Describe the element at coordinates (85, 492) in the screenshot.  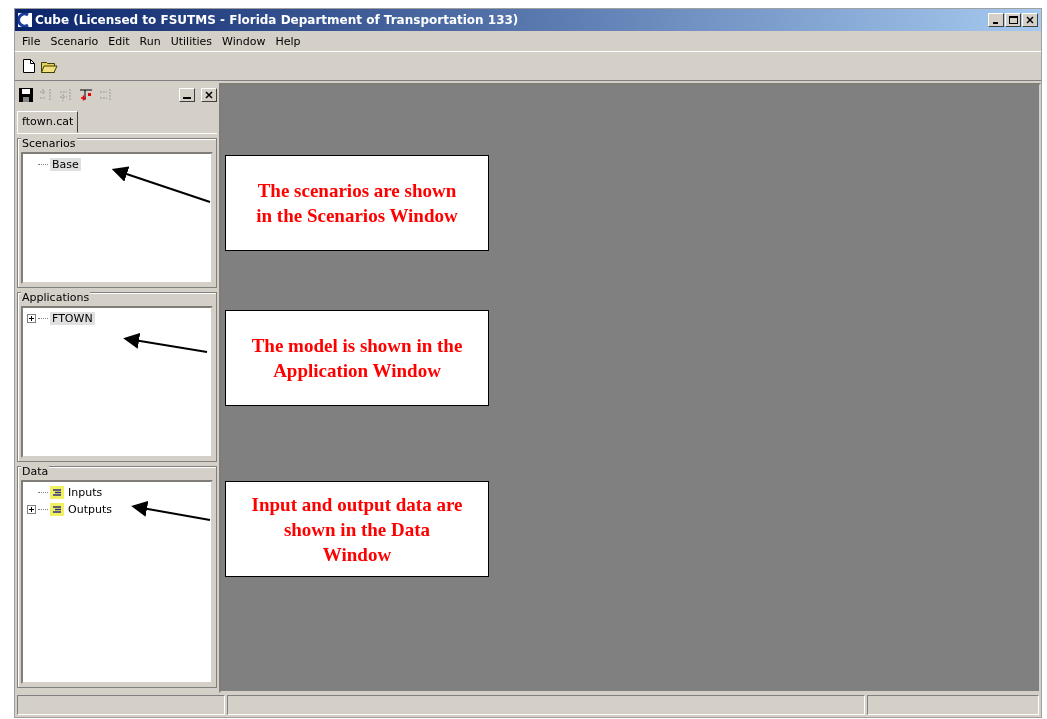
I see `tree-item: Inputs` at that location.